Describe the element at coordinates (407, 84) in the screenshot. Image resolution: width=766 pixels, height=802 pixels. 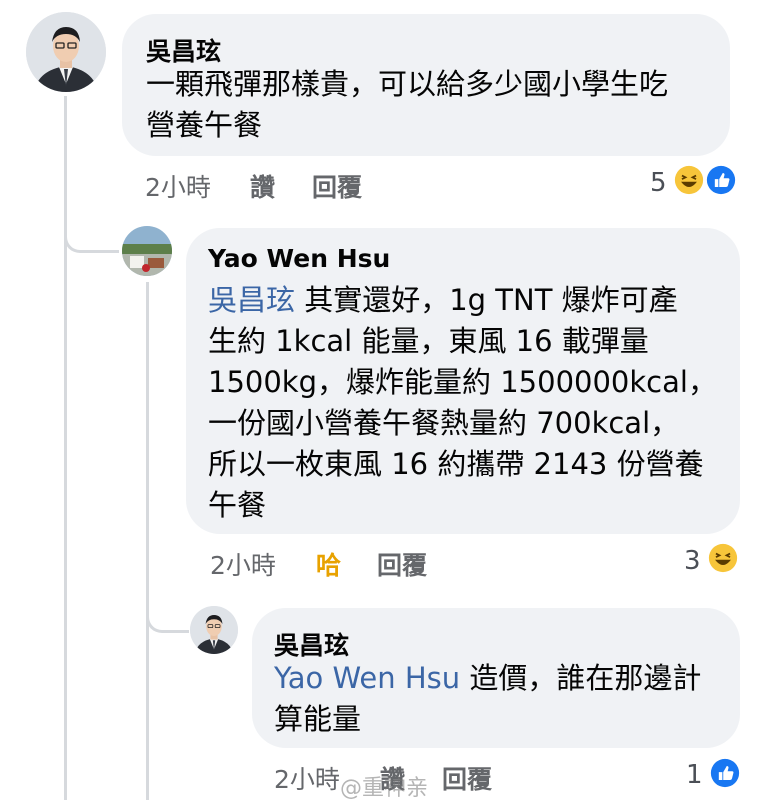
I see `comment-line: 一顆飛彈那樣貴，可以給多少國小學生吃` at that location.